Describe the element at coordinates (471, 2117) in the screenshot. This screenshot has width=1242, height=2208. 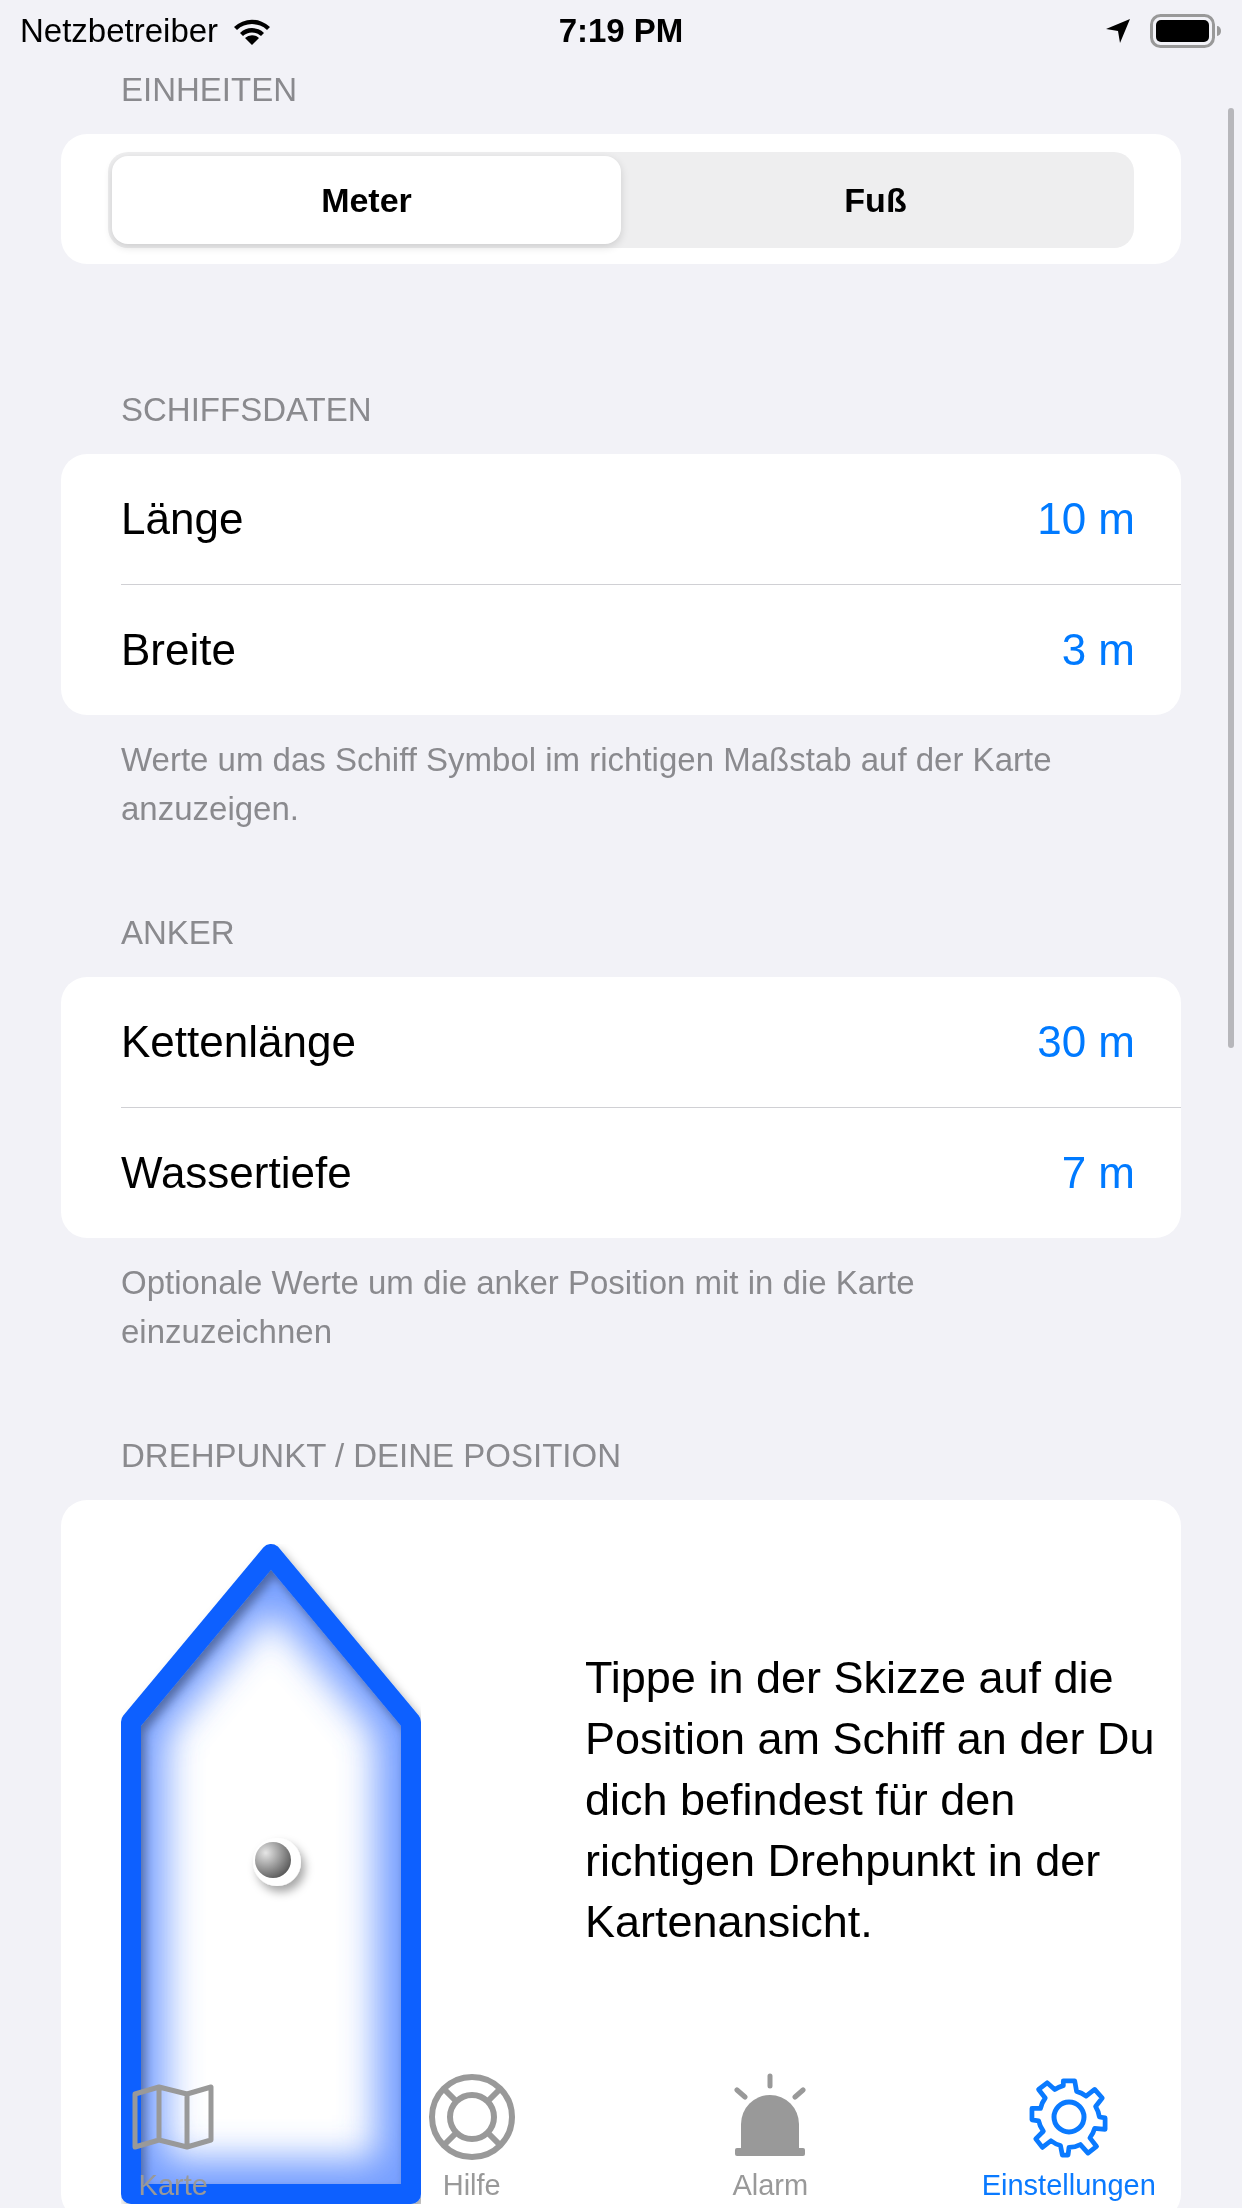
I see `lifebuoy-icon` at that location.